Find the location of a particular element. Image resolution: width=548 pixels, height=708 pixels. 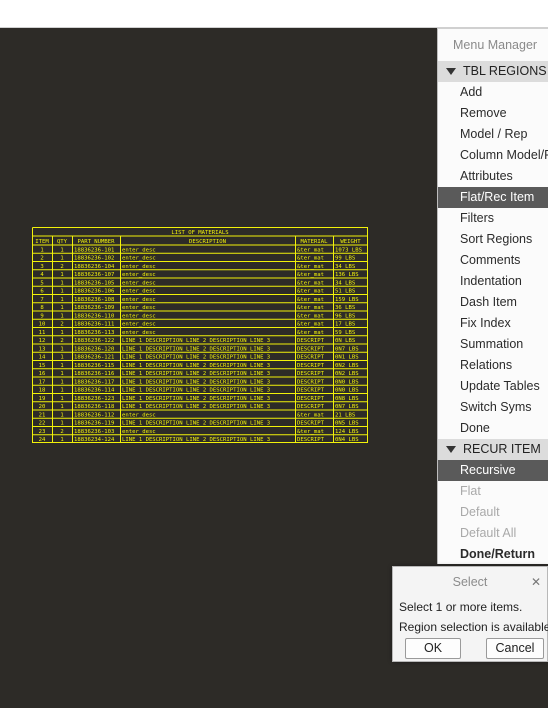

menu-item-comments: Comments is located at coordinates (493, 260).